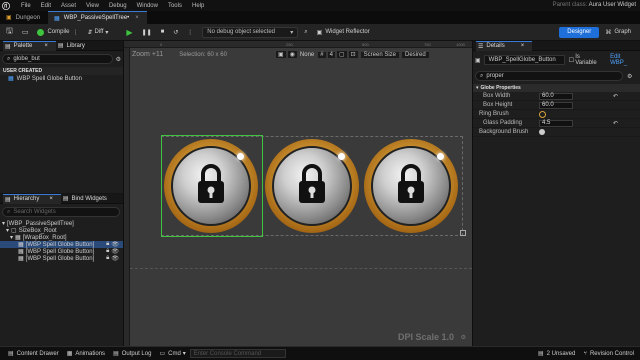 This screenshot has width=640, height=360. Describe the element at coordinates (331, 54) in the screenshot. I see `grid-size: 4` at that location.